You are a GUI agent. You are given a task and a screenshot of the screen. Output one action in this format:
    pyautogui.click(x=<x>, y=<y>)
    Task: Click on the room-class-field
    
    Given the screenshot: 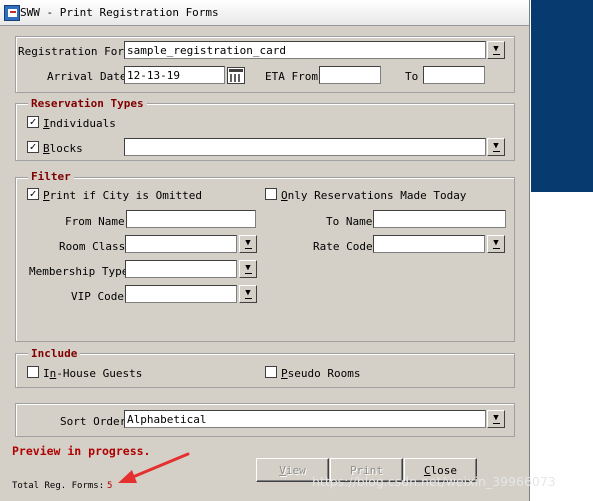 What is the action you would take?
    pyautogui.click(x=181, y=244)
    